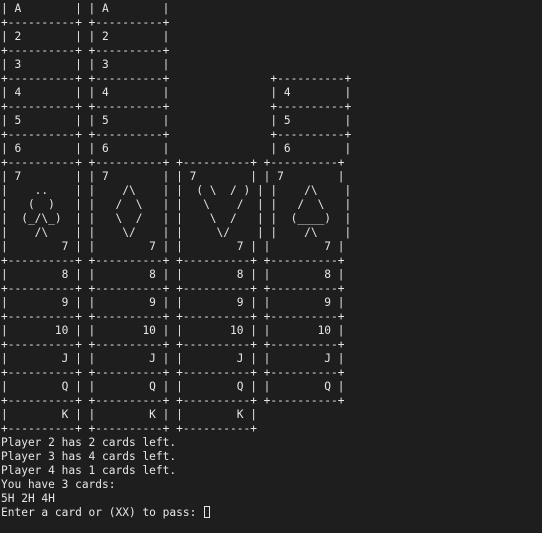 The width and height of the screenshot is (542, 533). What do you see at coordinates (173, 274) in the screenshot?
I see `terminal-line: | 8 | | 8 | | 8 | | 8 |` at bounding box center [173, 274].